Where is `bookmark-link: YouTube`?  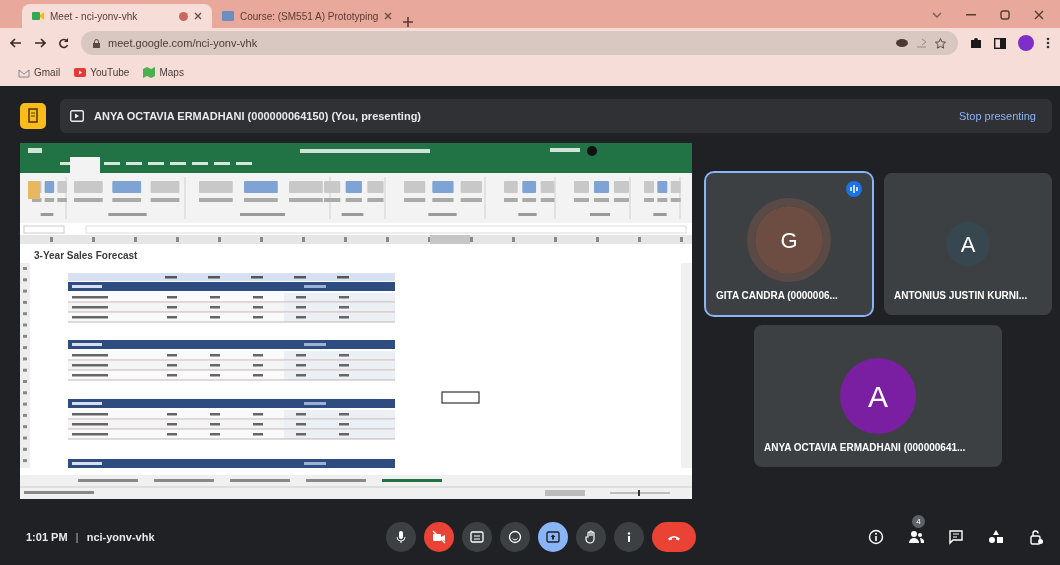
bookmark-link: YouTube is located at coordinates (102, 72).